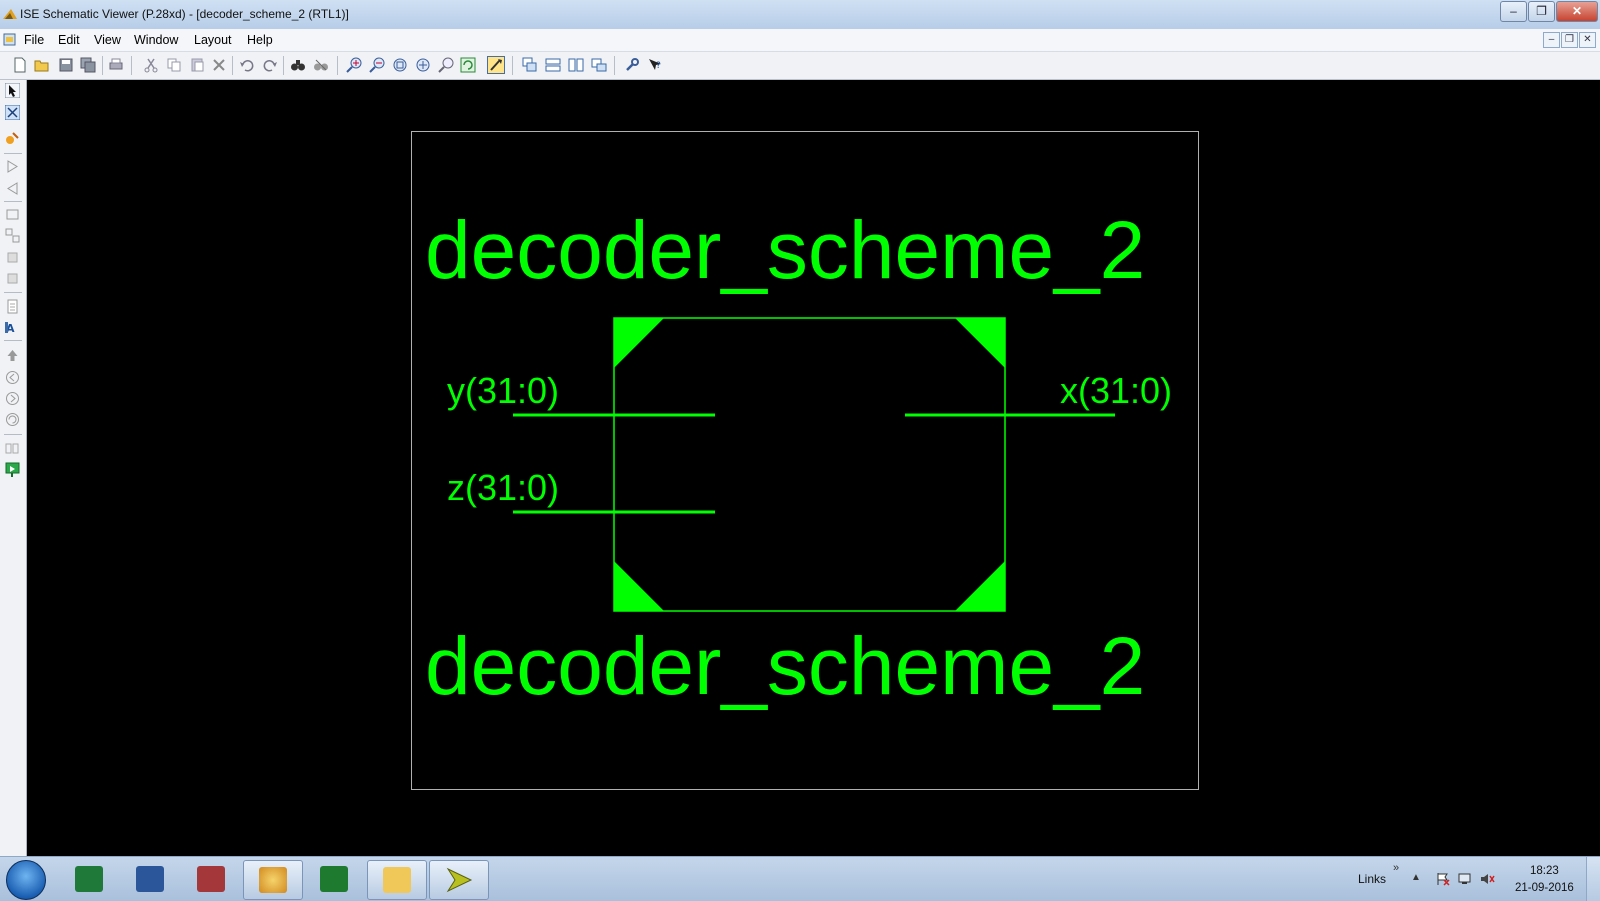 Image resolution: width=1600 pixels, height=901 pixels. What do you see at coordinates (503, 487) in the screenshot?
I see `pin-label-z: z(31:0)` at bounding box center [503, 487].